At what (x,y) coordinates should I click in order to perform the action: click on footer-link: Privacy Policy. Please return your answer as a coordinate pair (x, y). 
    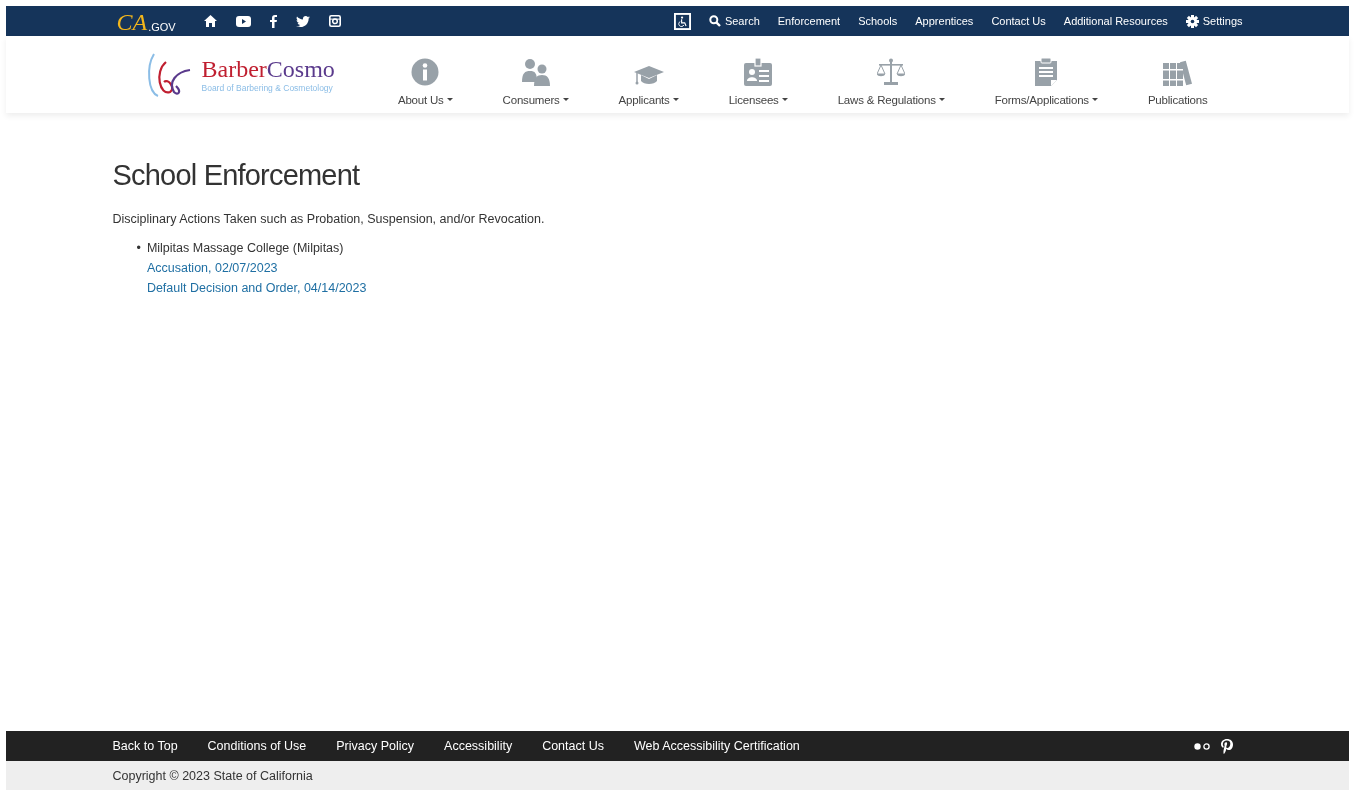
    Looking at the image, I should click on (375, 746).